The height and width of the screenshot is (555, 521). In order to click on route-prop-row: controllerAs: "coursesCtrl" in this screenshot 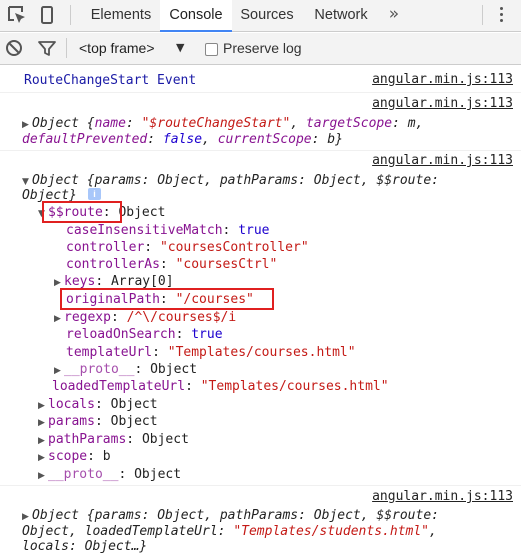, I will do `click(172, 264)`.